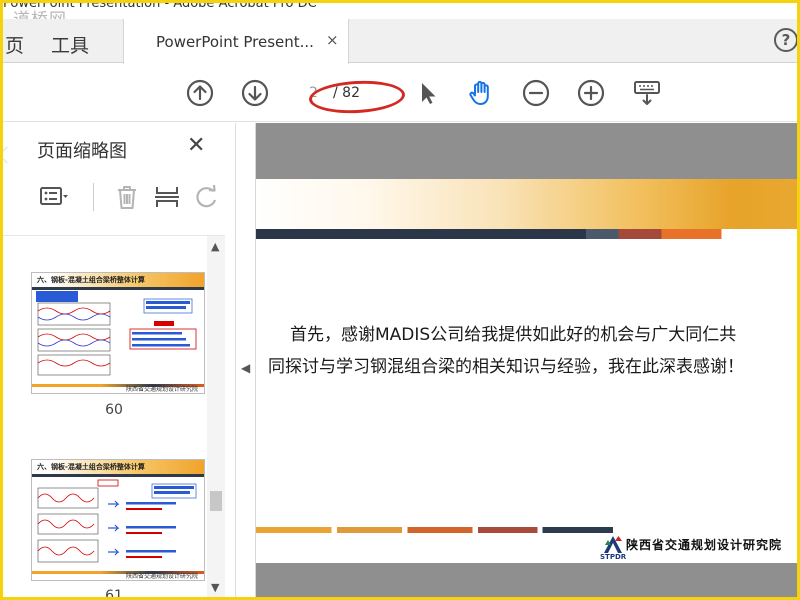  Describe the element at coordinates (513, 335) in the screenshot. I see `body-line-1: 首先，感谢MADIS公司给我提供如此好的机会与广大同仁共` at that location.